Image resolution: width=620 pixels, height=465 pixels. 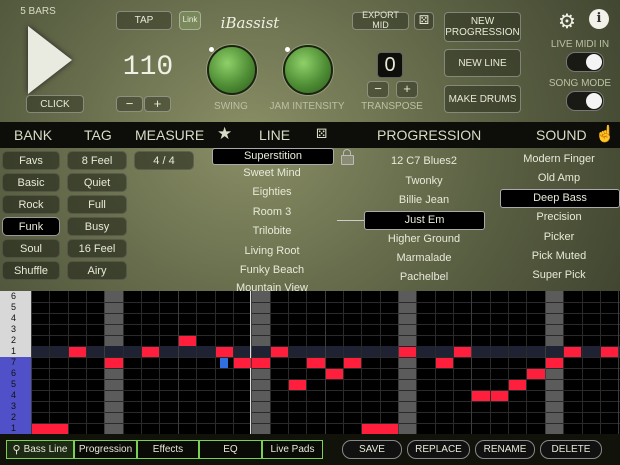 I want to click on tab-bass-line: ⚲ Bass Line, so click(x=40, y=449).